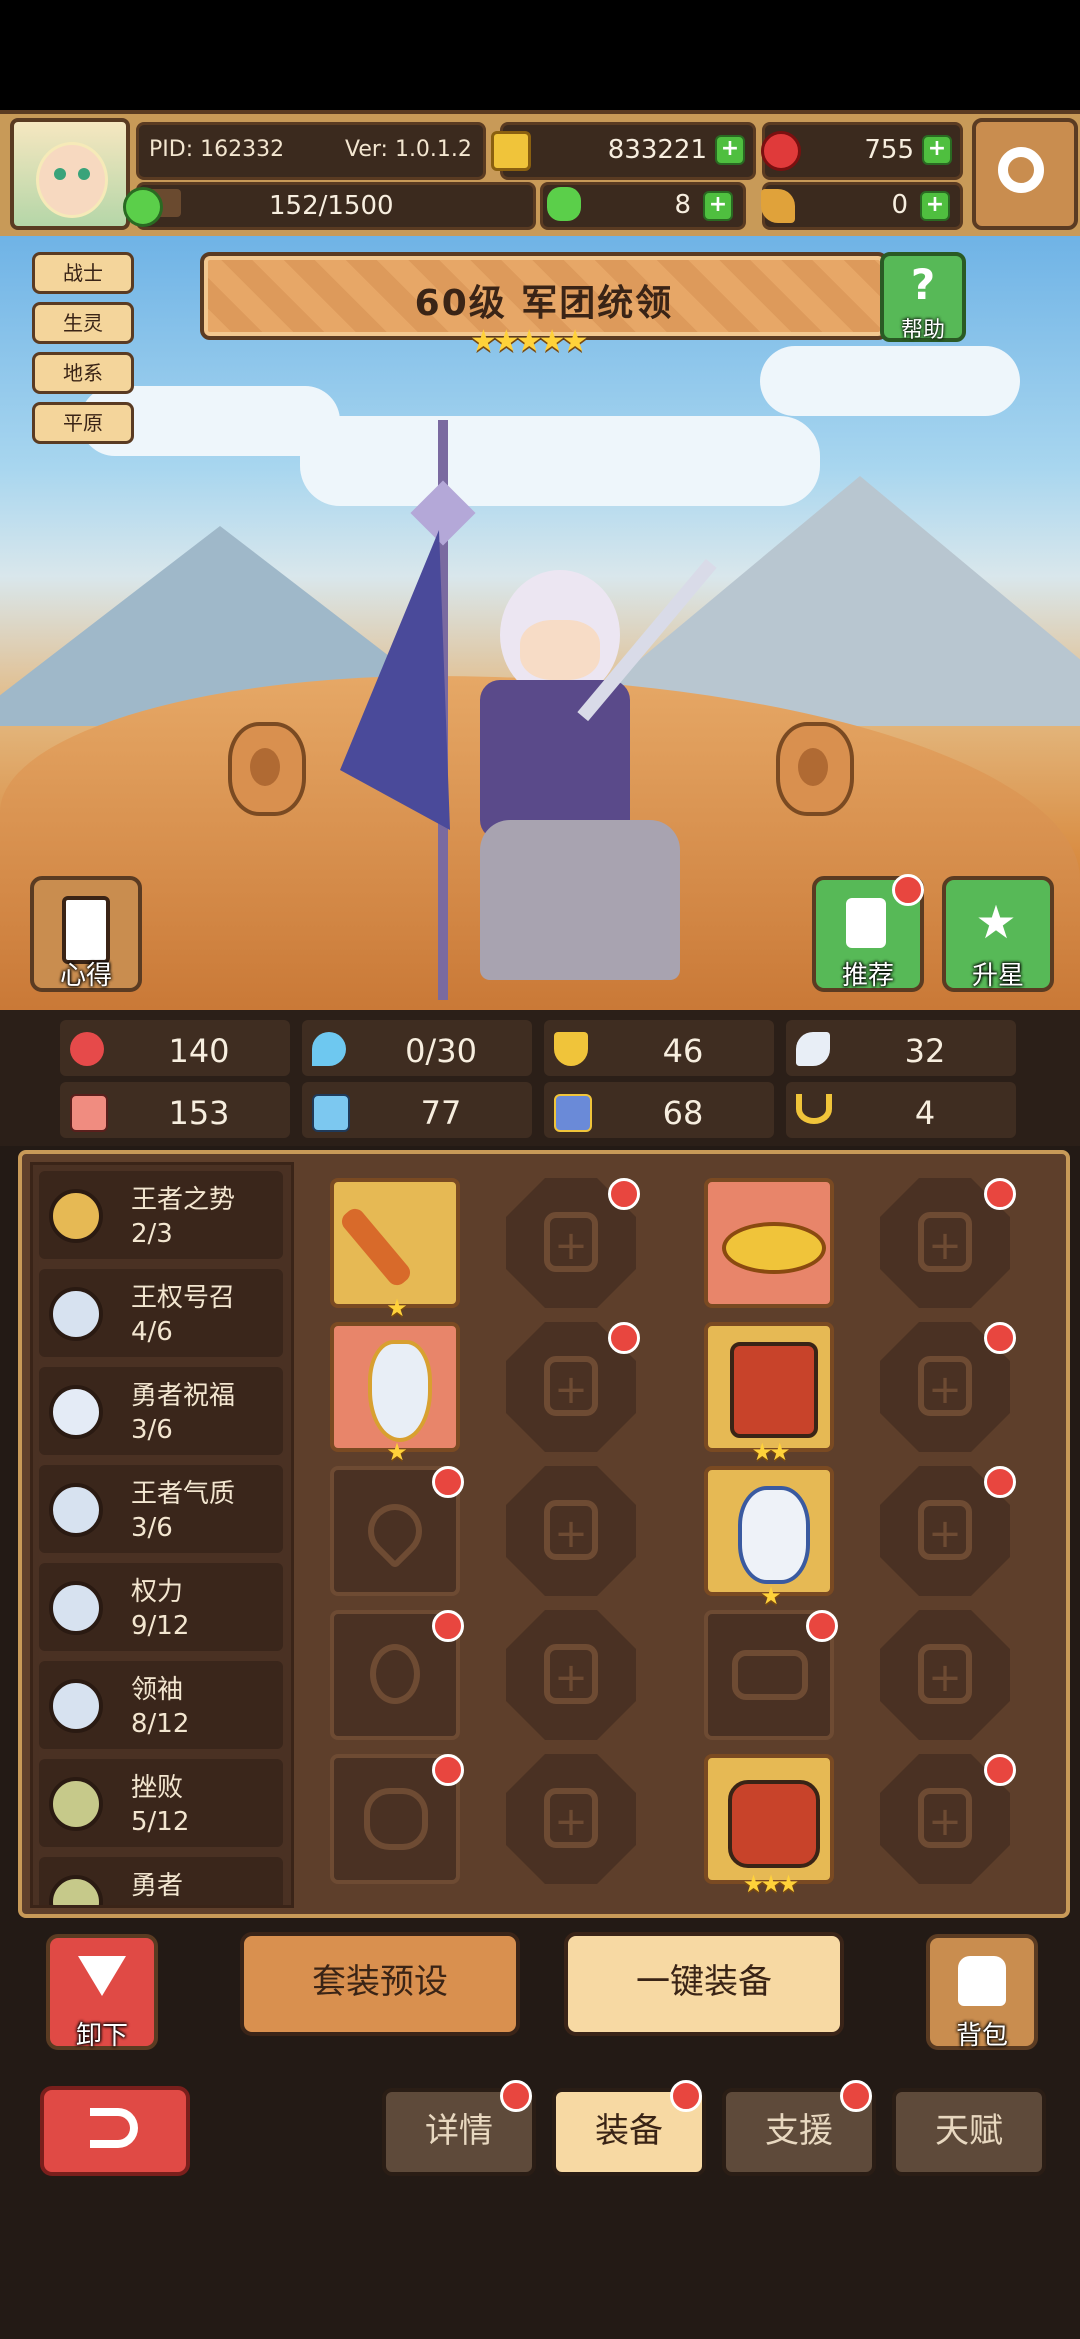 The image size is (1080, 2339). Describe the element at coordinates (730, 150) in the screenshot. I see `add-gold-button: +` at that location.